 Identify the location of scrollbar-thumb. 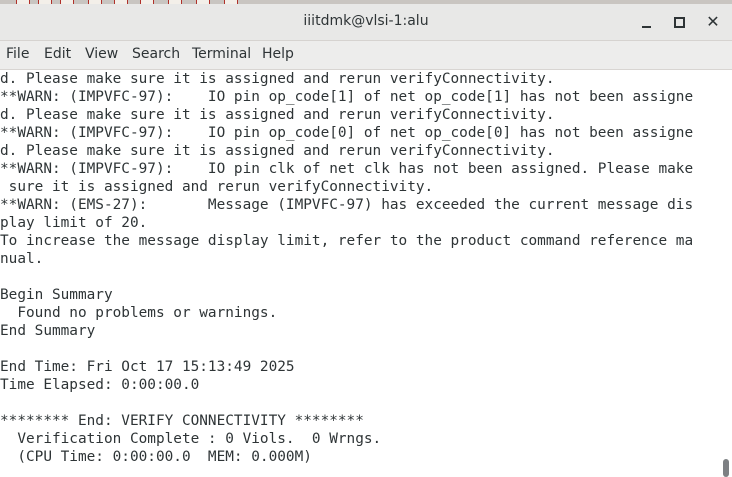
(726, 468).